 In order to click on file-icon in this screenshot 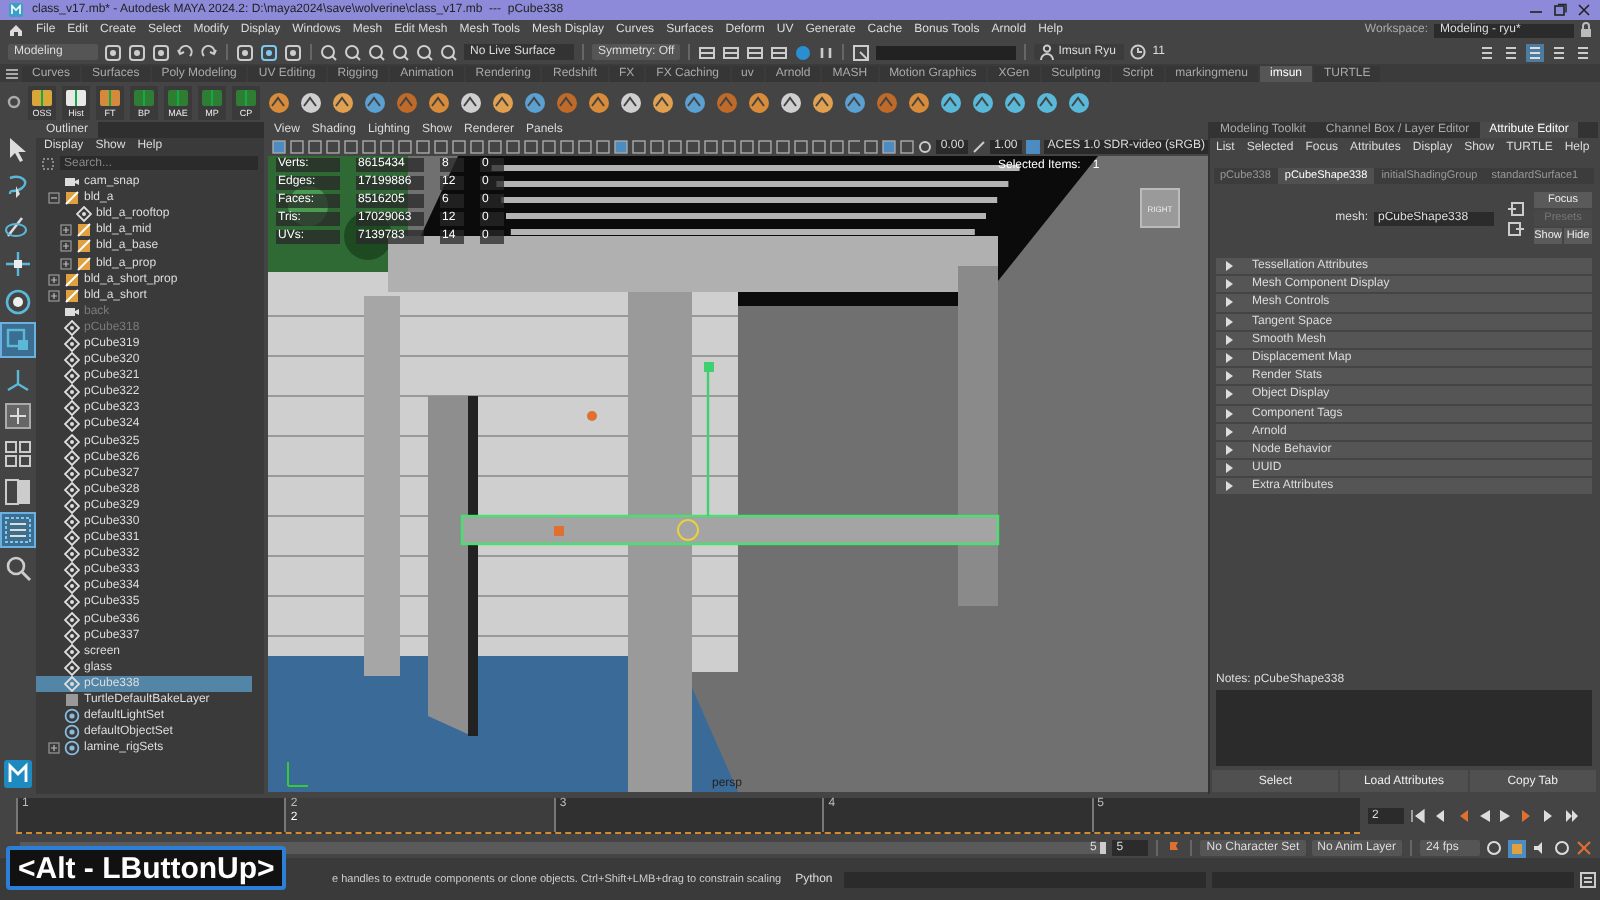, I will do `click(113, 52)`.